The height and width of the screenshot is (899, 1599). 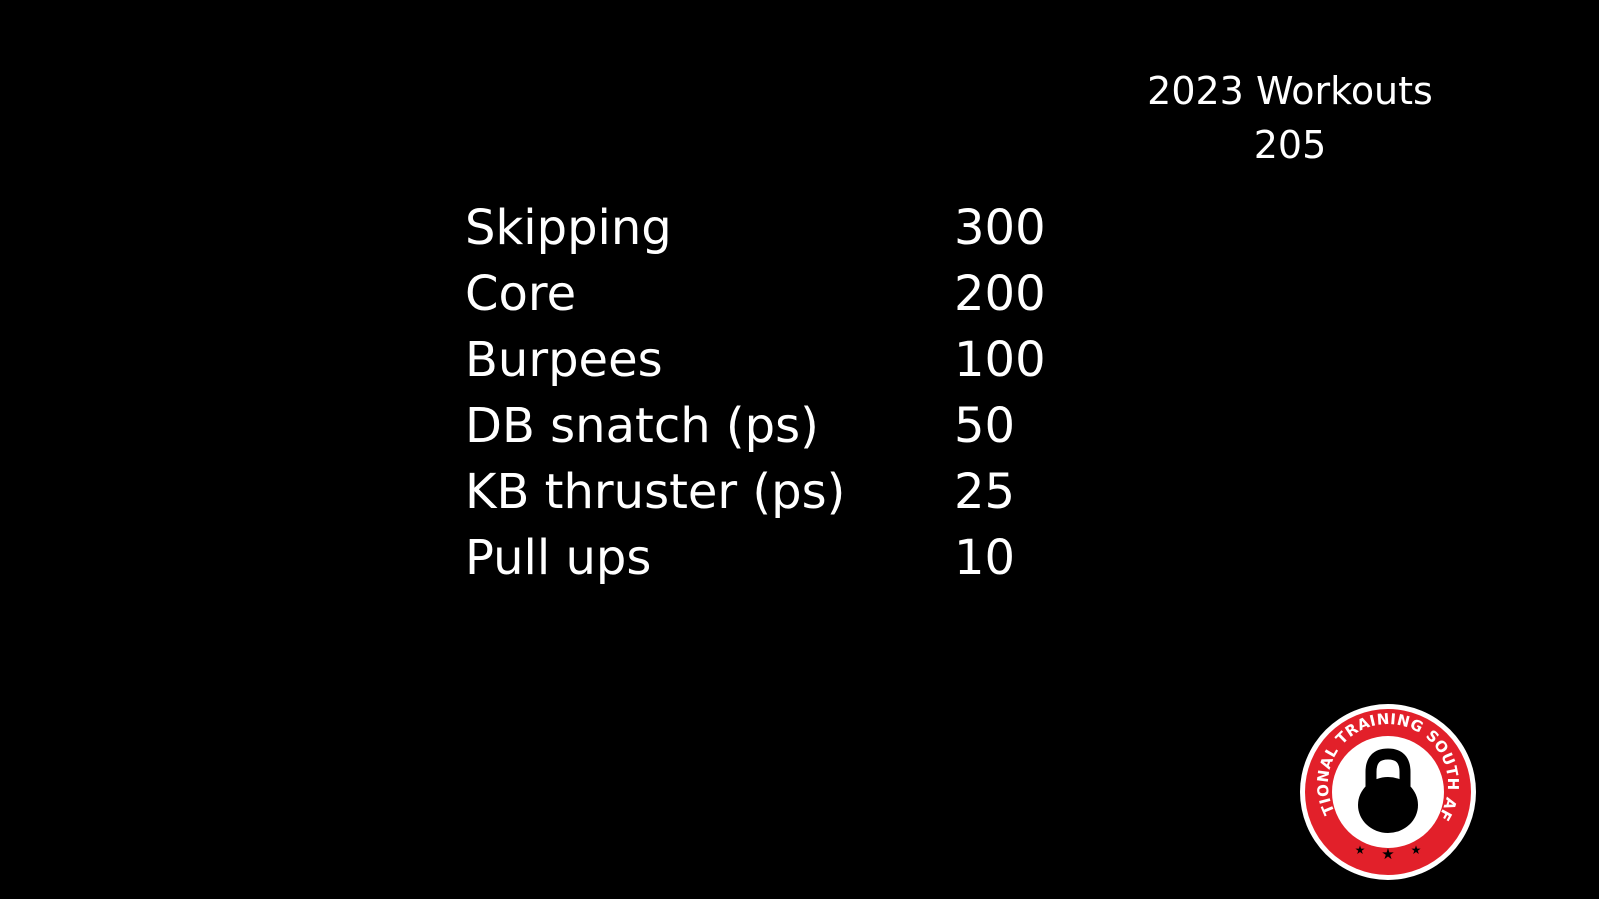 What do you see at coordinates (1000, 294) in the screenshot?
I see `exercise-reps: 200` at bounding box center [1000, 294].